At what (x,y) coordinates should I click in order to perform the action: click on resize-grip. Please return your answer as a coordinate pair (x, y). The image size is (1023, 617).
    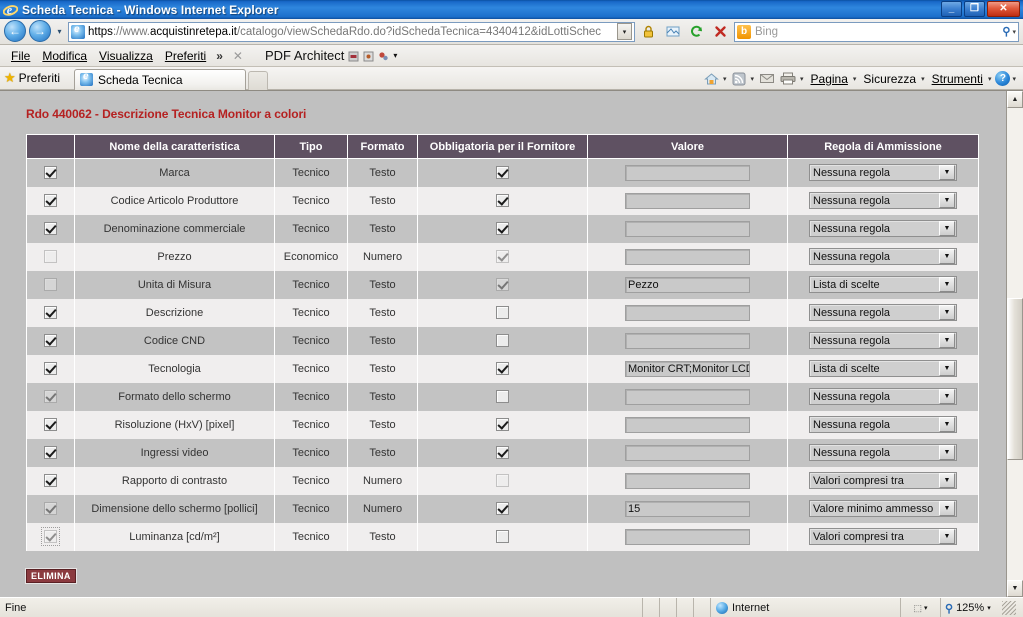
    Looking at the image, I should click on (1009, 608).